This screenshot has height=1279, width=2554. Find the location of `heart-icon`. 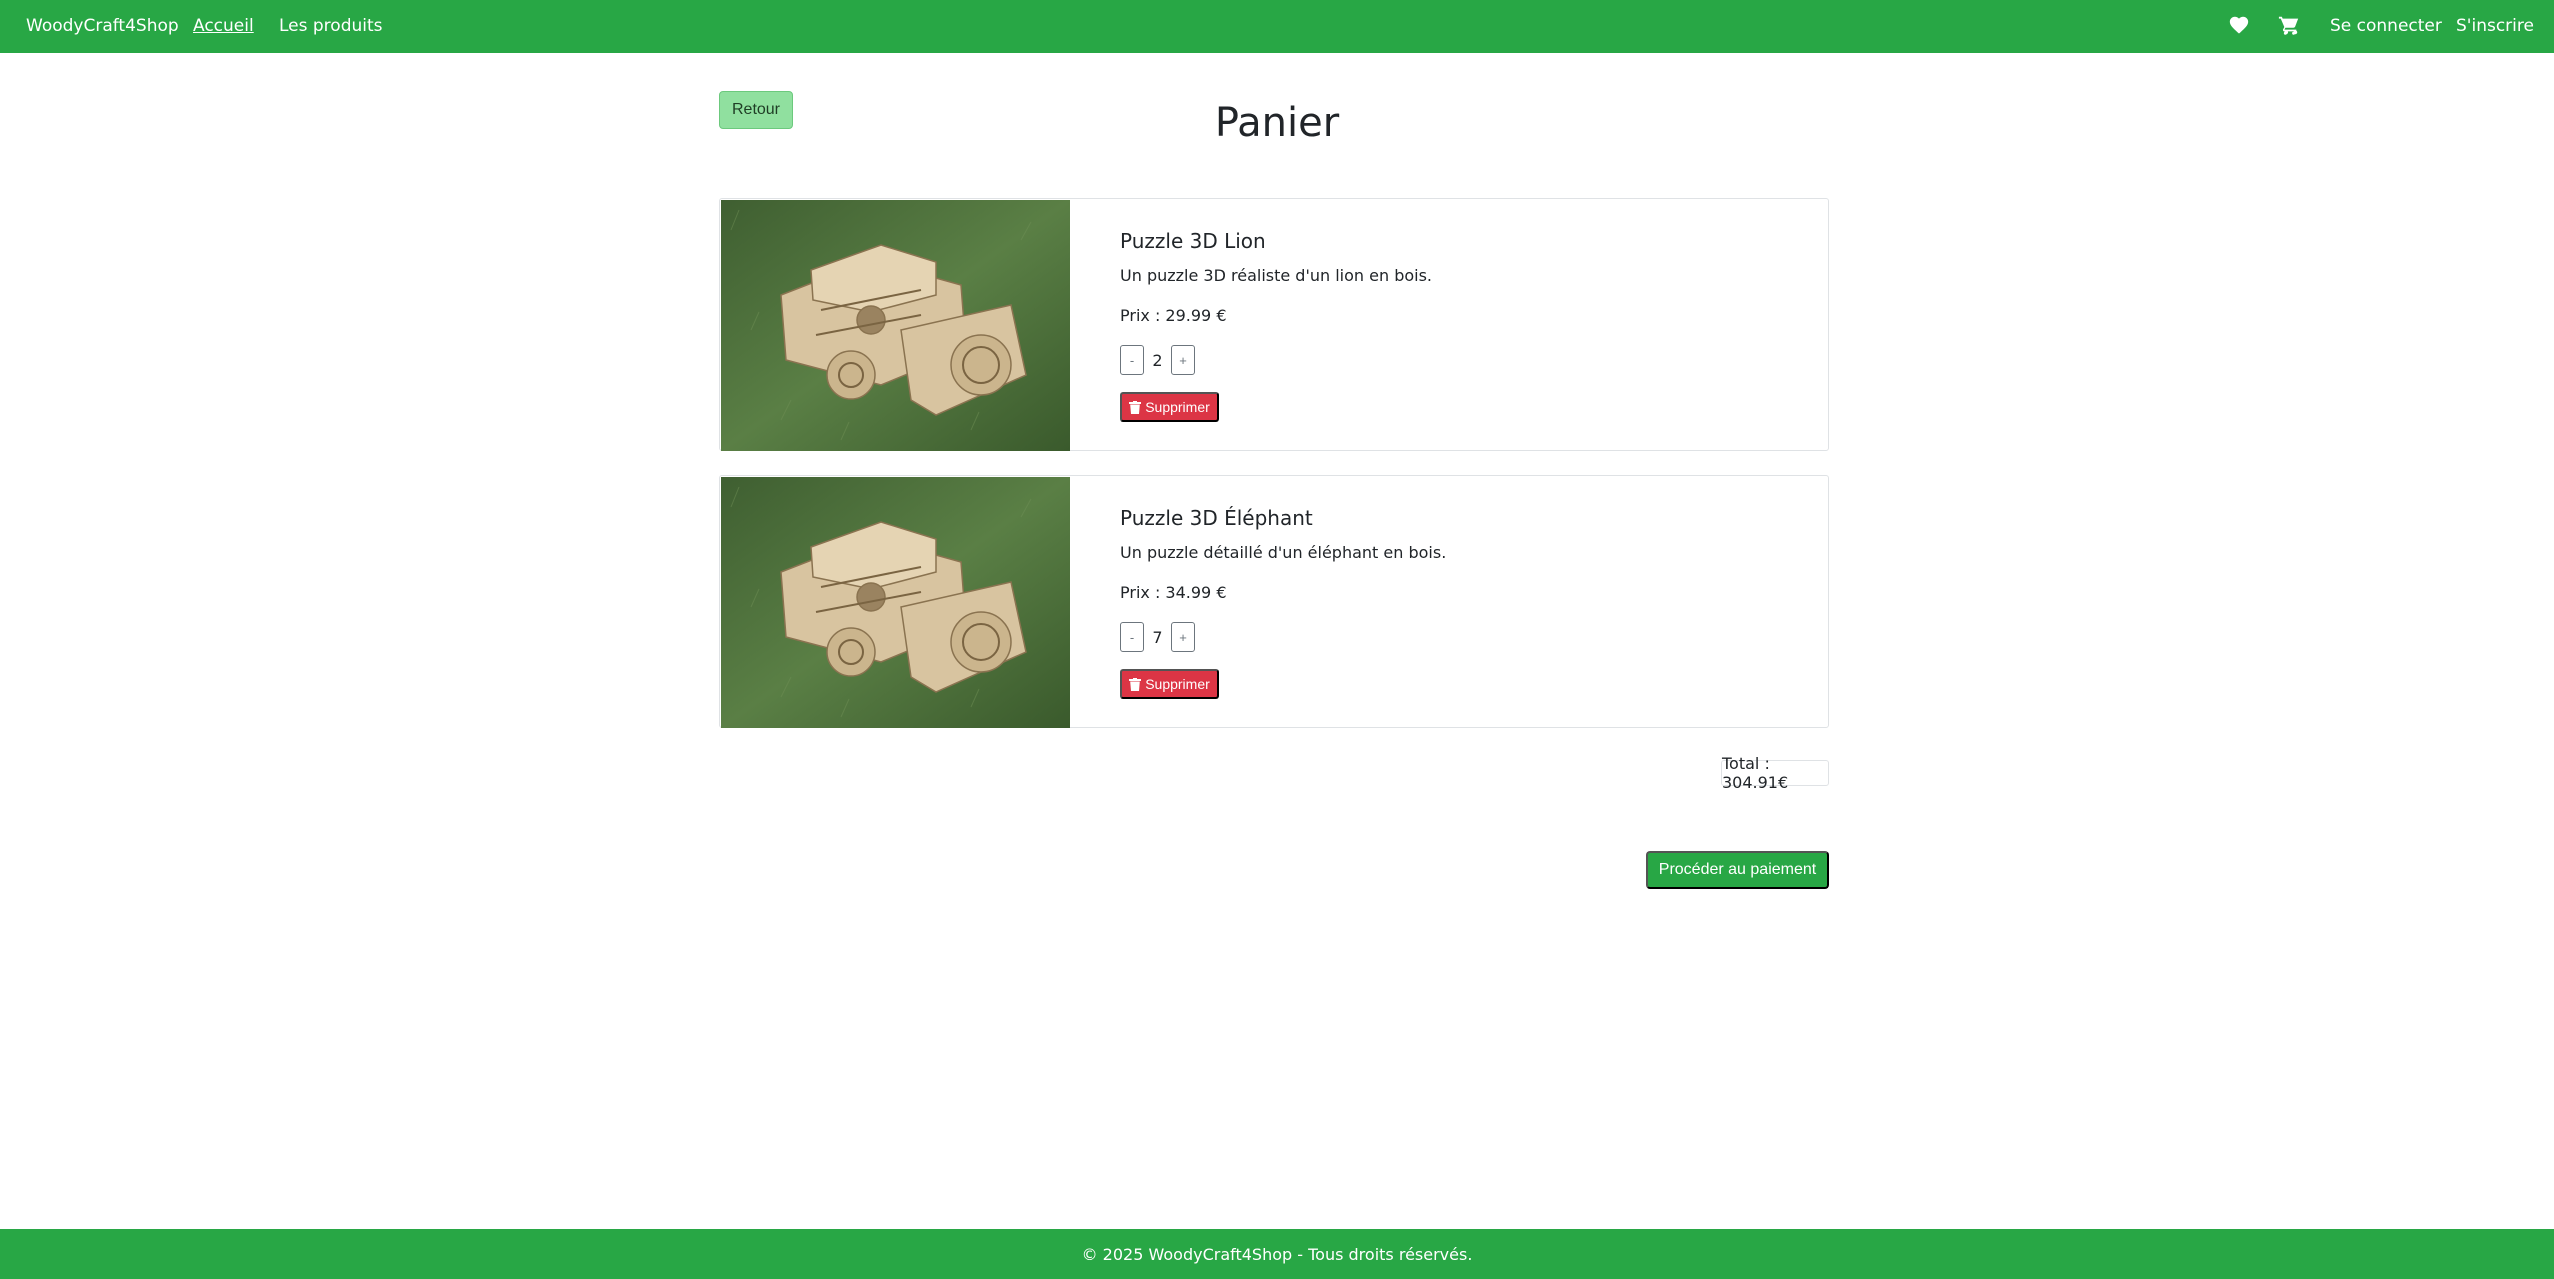

heart-icon is located at coordinates (2239, 25).